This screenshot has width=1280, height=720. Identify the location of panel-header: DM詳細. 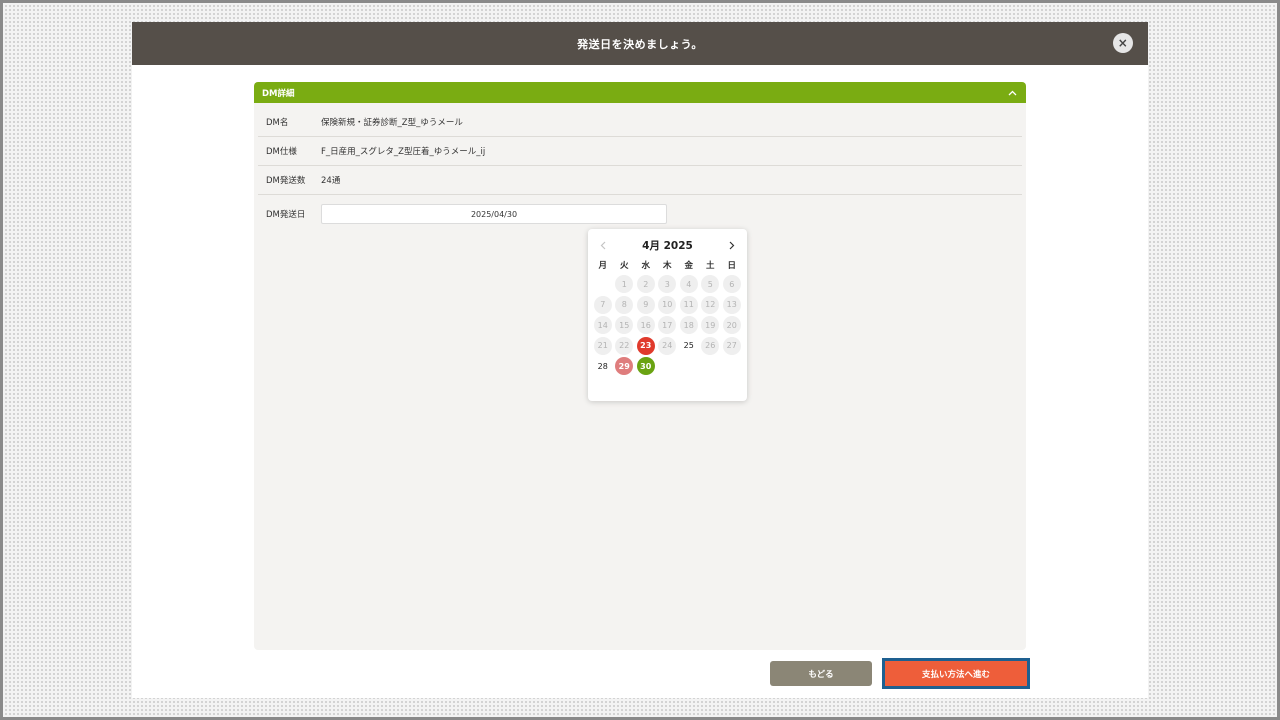
(640, 92).